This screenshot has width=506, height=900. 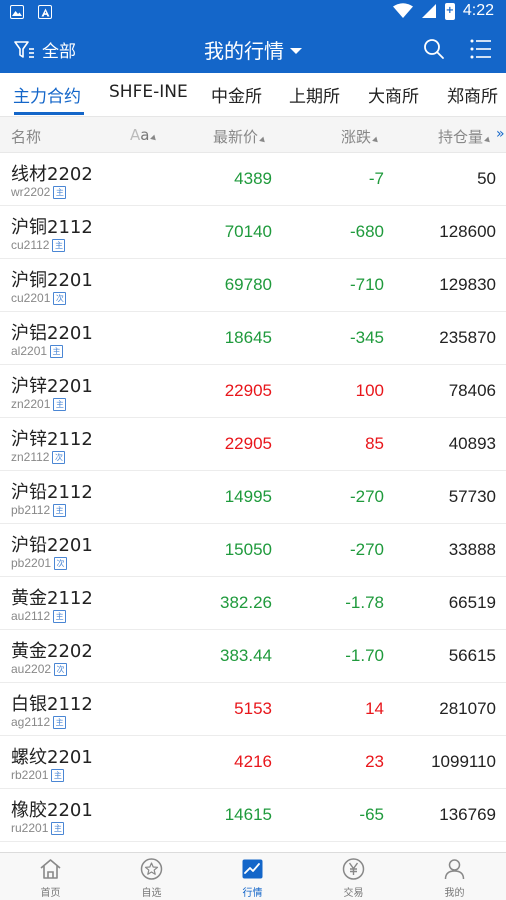 I want to click on table-row: 橡胶2201 ru2201 主 14615 -65 136769, so click(x=253, y=815).